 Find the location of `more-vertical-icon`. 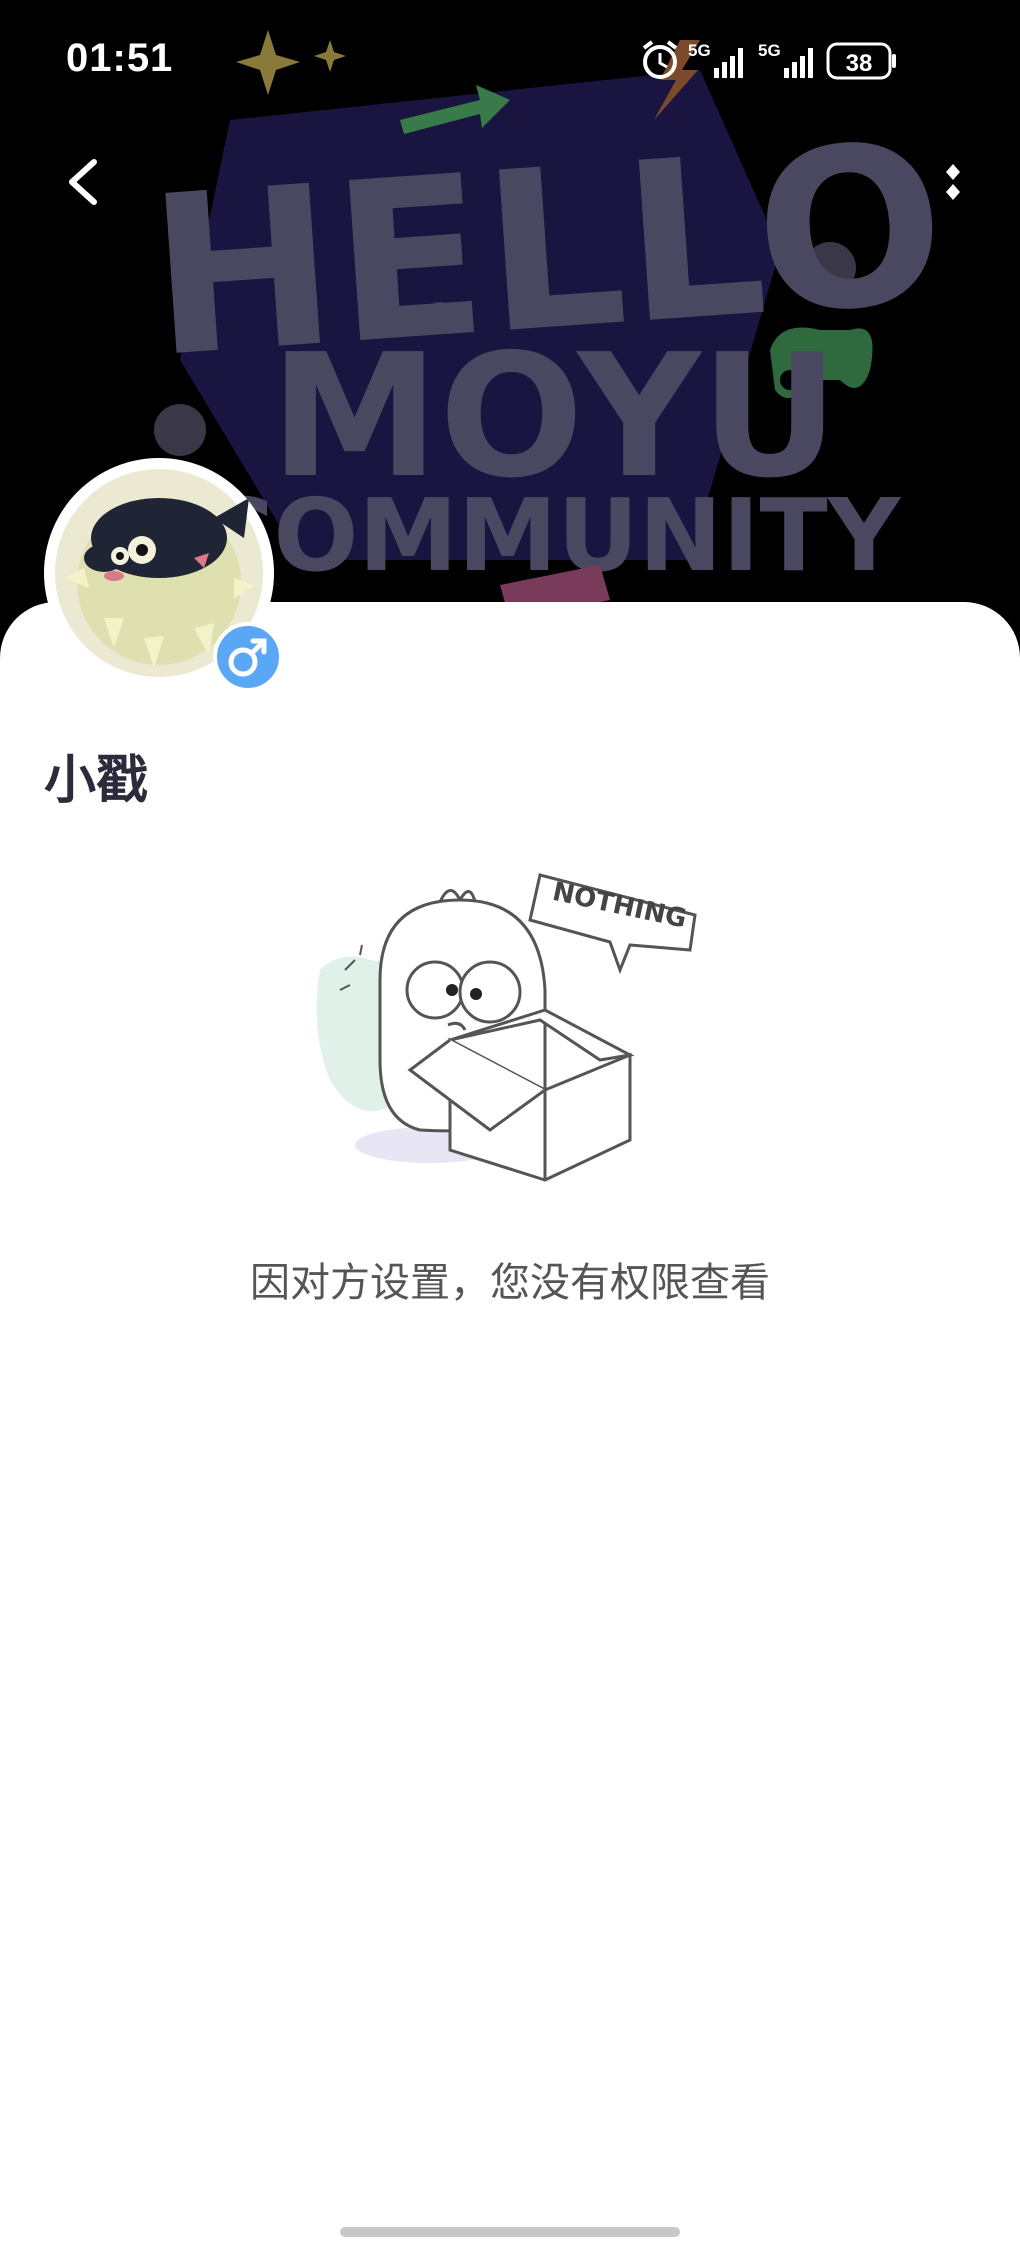

more-vertical-icon is located at coordinates (953, 182).